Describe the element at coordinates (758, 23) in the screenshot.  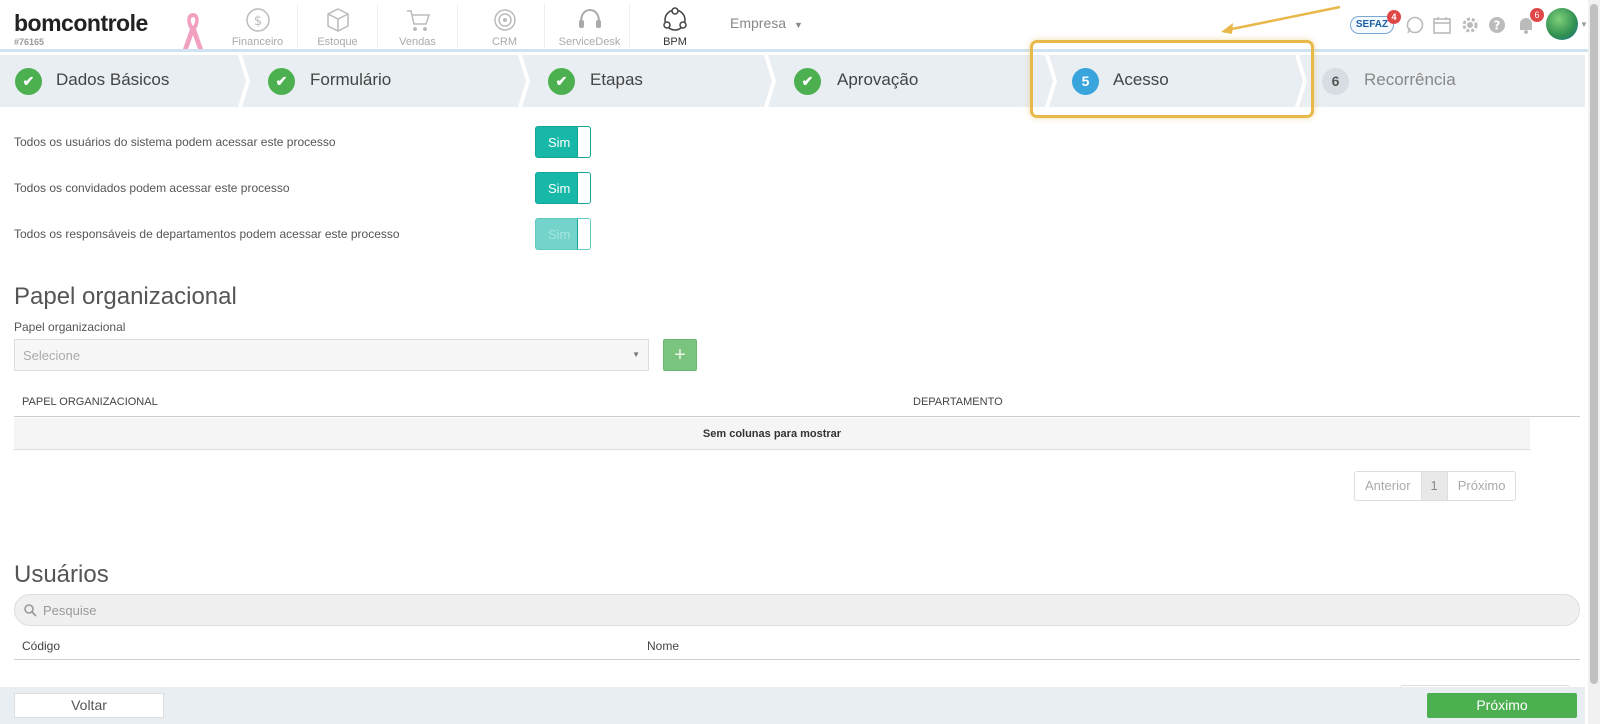
I see `company-select-label: Empresa` at that location.